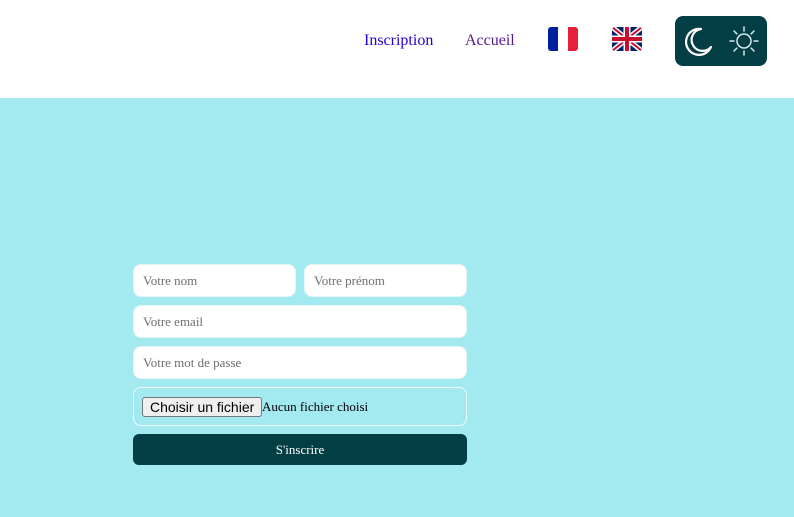 Image resolution: width=794 pixels, height=517 pixels. Describe the element at coordinates (214, 280) in the screenshot. I see `nom-input` at that location.